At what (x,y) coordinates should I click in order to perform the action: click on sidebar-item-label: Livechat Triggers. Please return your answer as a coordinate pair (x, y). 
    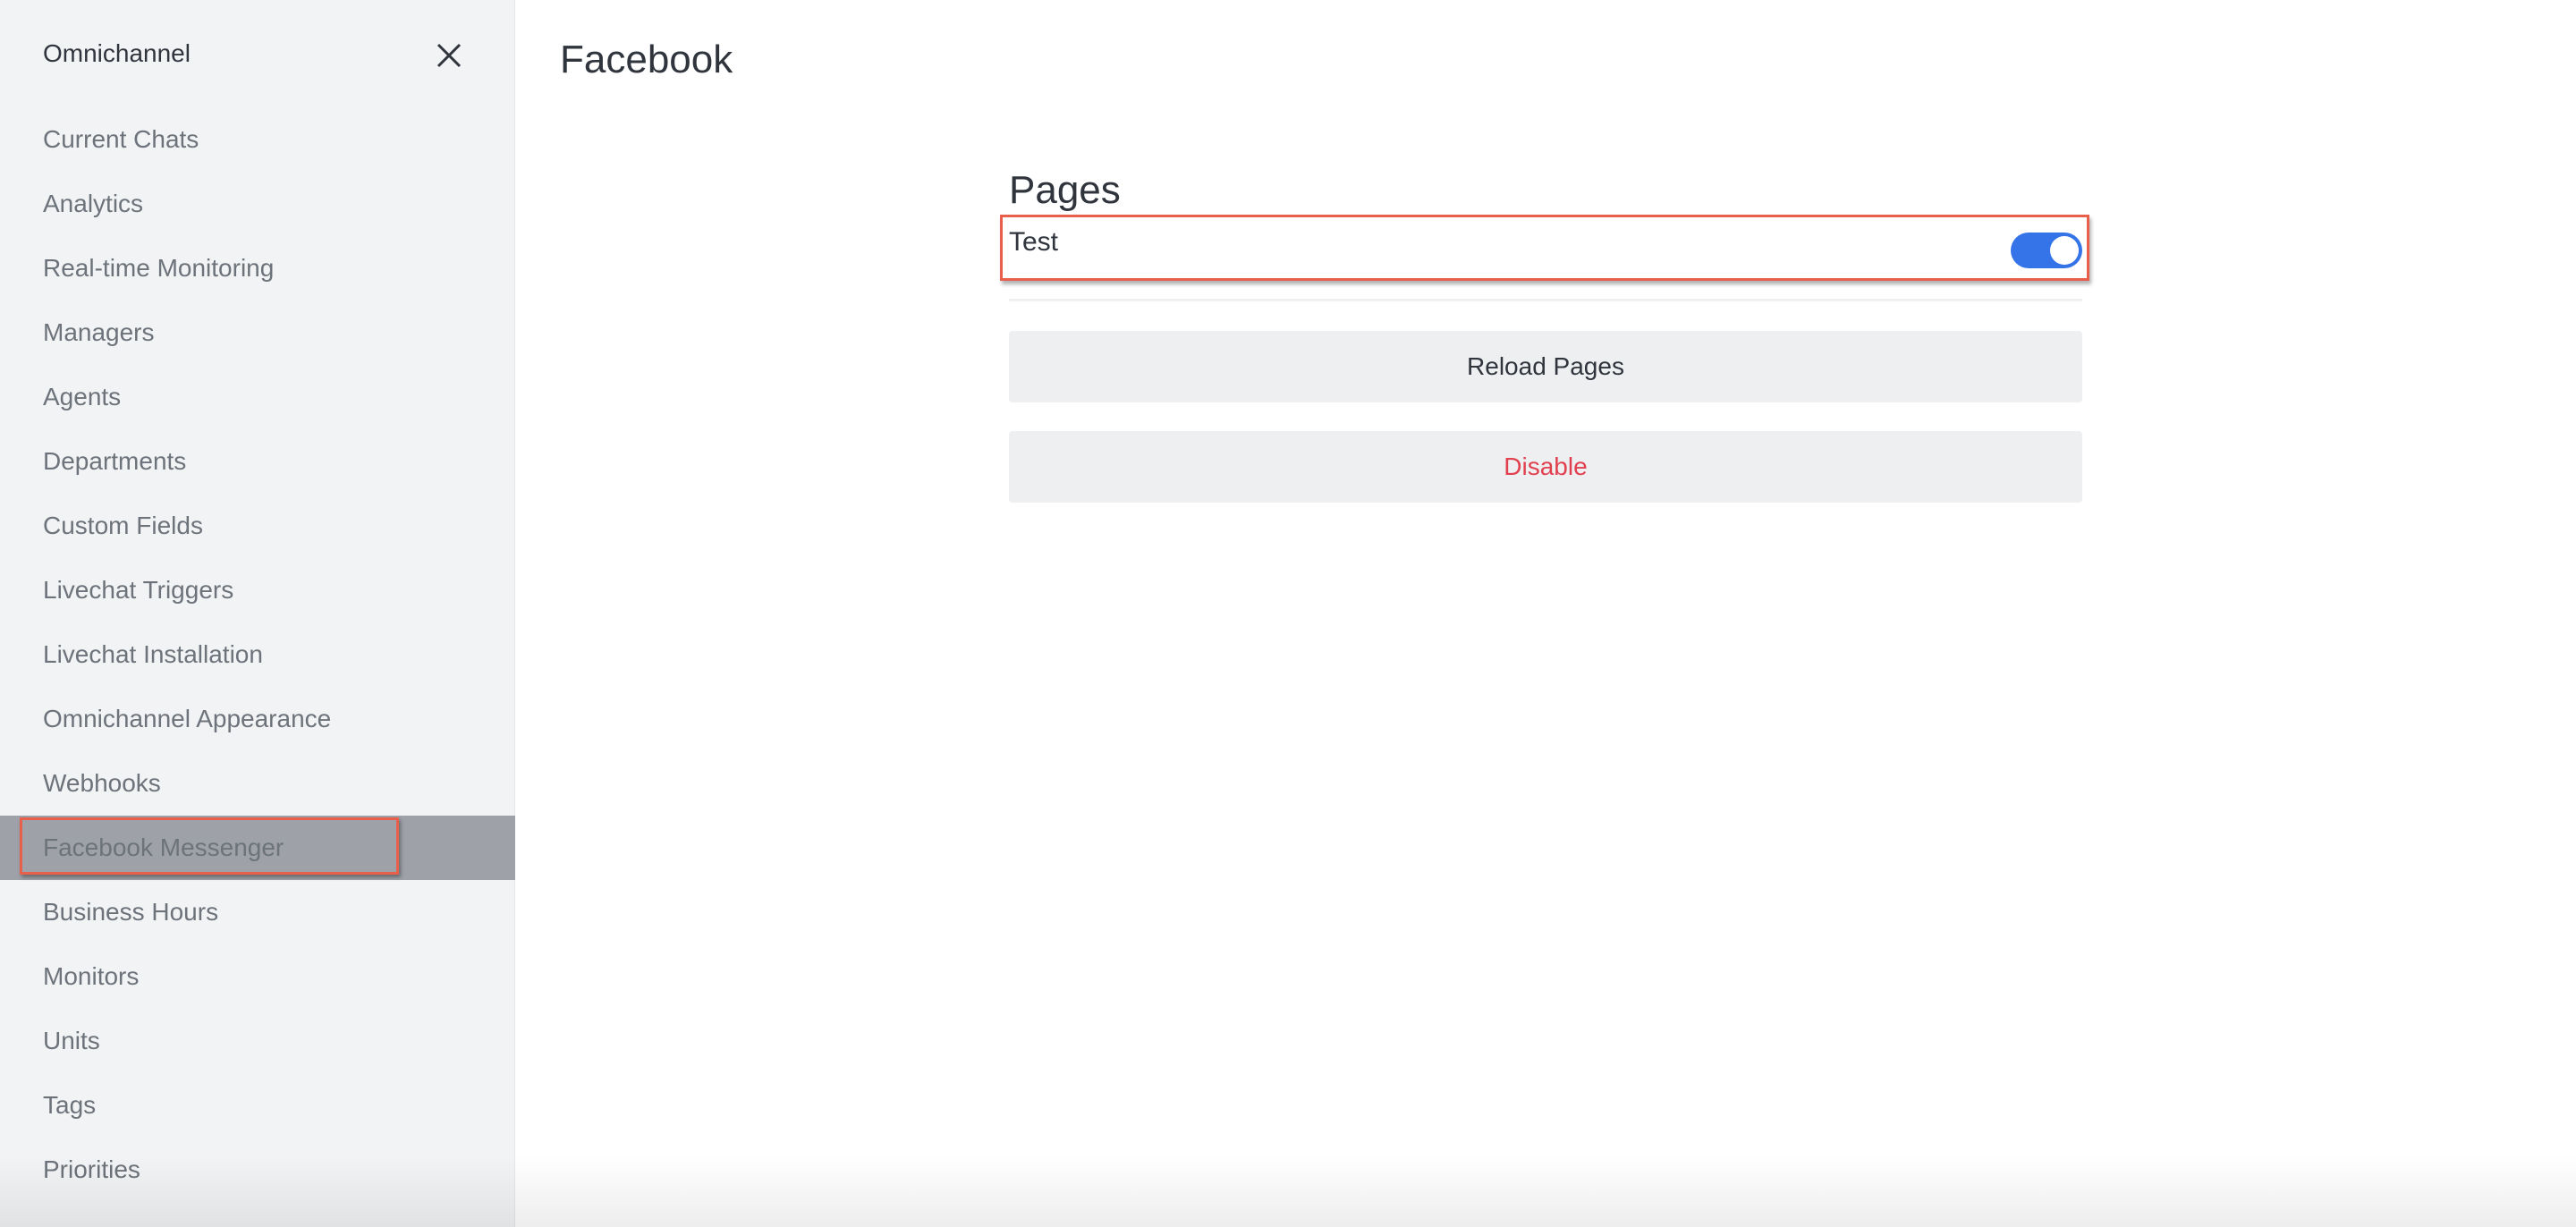
    Looking at the image, I should click on (138, 590).